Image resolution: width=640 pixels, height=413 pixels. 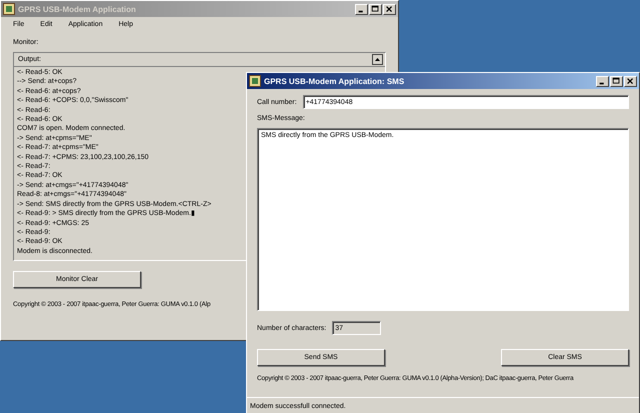 I want to click on window-title: GPRS USB-Modem Application, so click(x=77, y=9).